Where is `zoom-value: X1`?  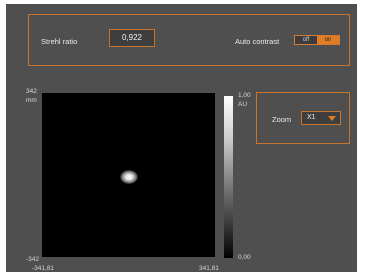
zoom-value: X1 is located at coordinates (311, 117).